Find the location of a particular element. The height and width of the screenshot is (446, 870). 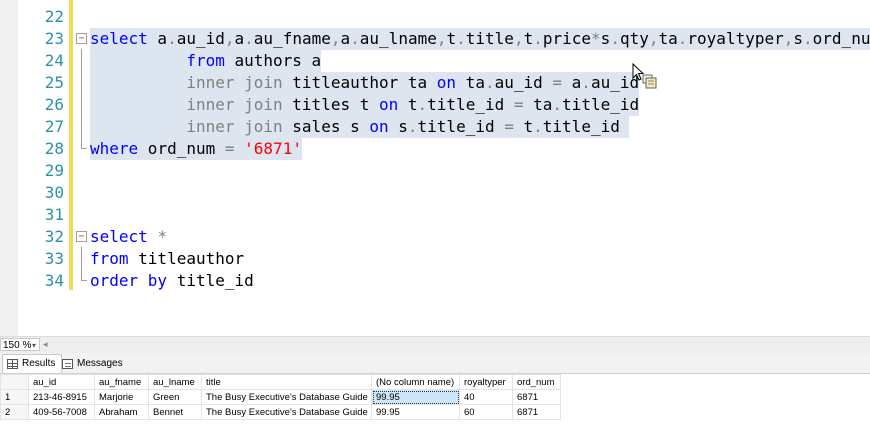

scroll-left-arrow-icon: ◂ is located at coordinates (45, 344).